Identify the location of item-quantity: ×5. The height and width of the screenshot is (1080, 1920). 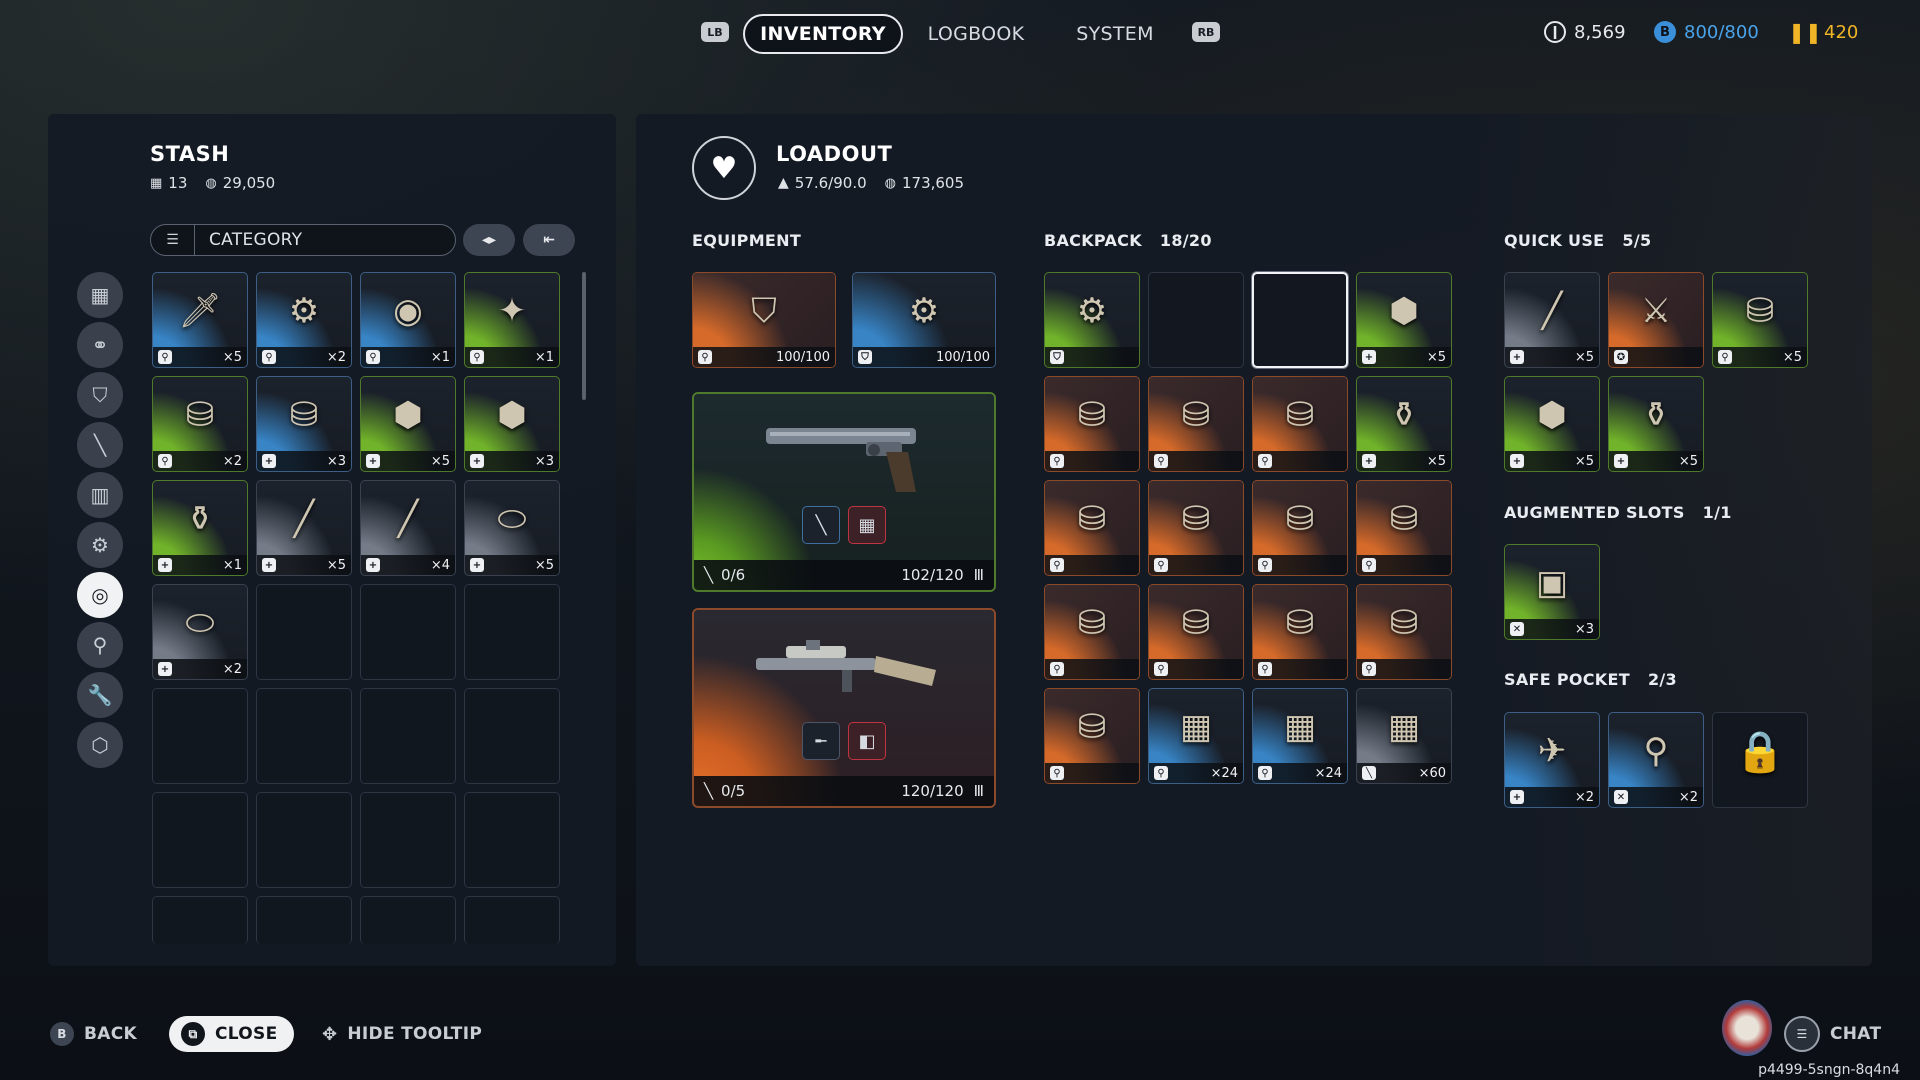
(1584, 461).